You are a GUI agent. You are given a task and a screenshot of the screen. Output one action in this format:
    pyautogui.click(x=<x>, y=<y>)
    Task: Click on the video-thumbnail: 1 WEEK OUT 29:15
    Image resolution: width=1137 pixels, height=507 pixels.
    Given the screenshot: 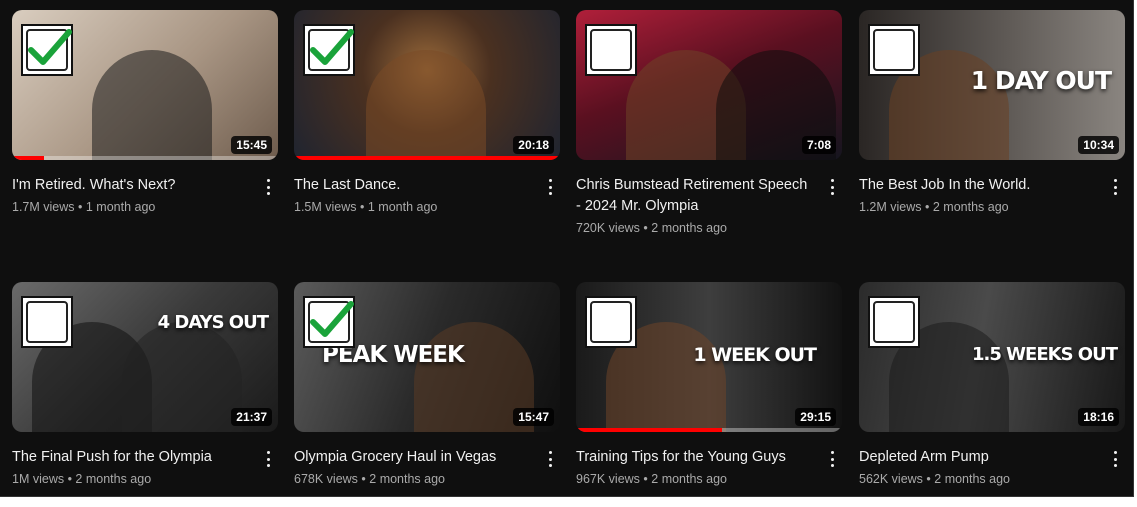 What is the action you would take?
    pyautogui.click(x=709, y=357)
    